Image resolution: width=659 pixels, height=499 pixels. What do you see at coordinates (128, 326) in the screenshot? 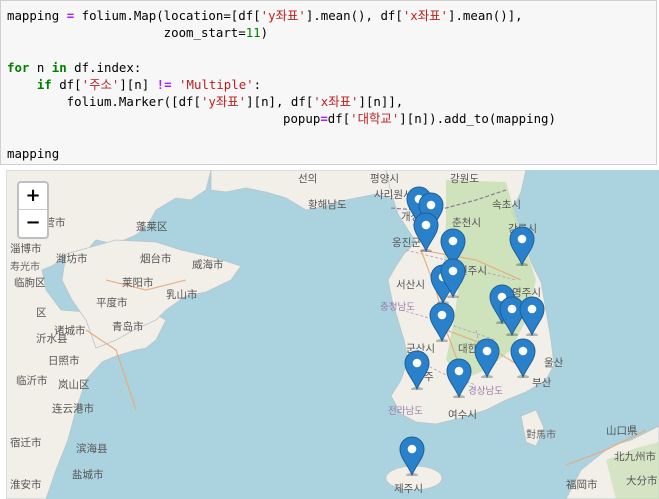
I see `map-label: 青岛市` at bounding box center [128, 326].